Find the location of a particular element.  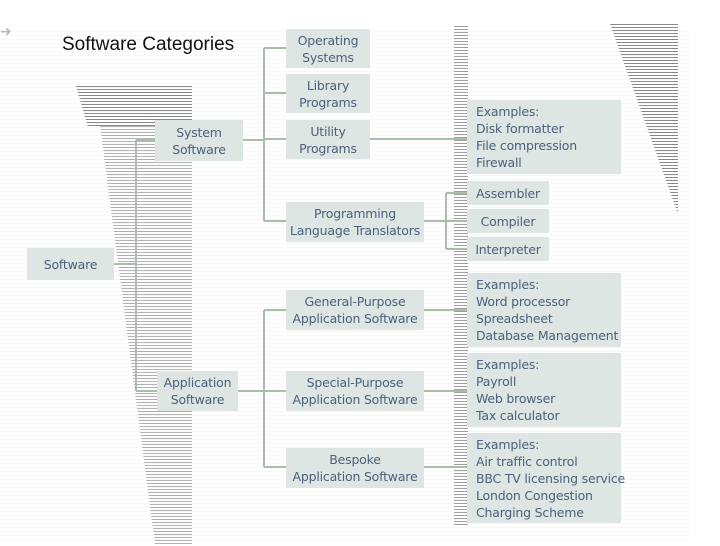

node-label: Special-Purpose is located at coordinates (355, 382).